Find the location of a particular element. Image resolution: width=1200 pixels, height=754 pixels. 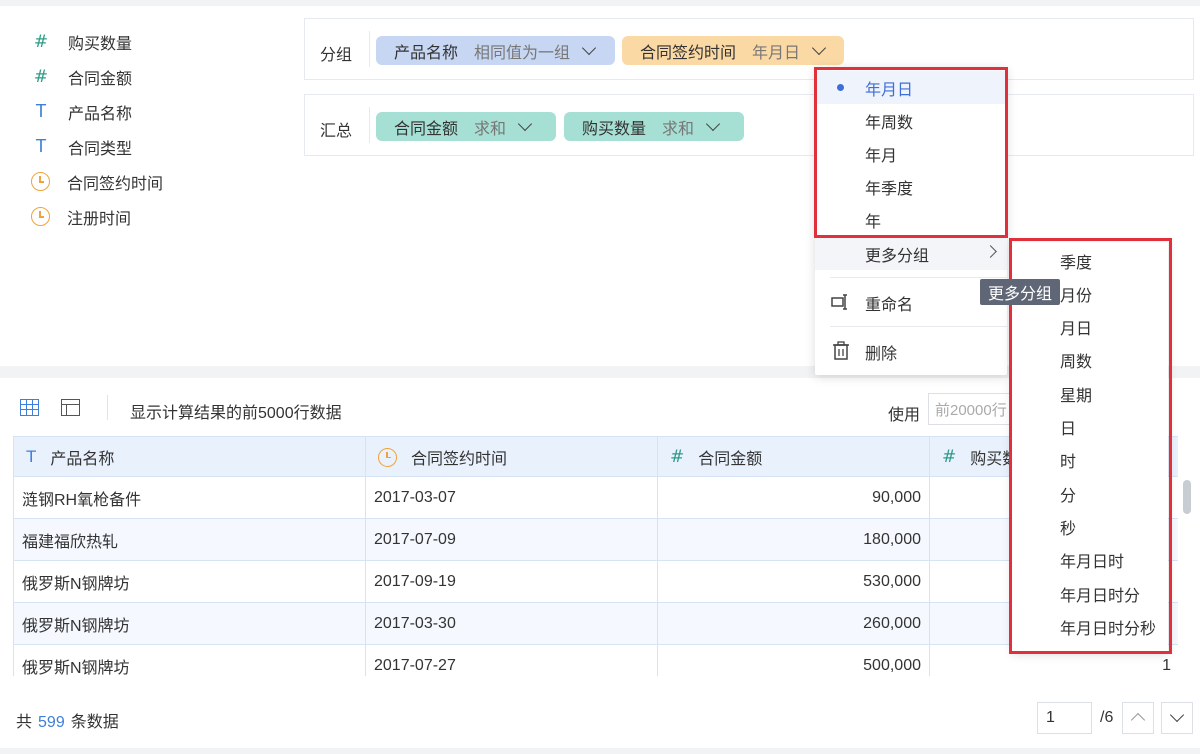

prev-page-button is located at coordinates (1138, 718).